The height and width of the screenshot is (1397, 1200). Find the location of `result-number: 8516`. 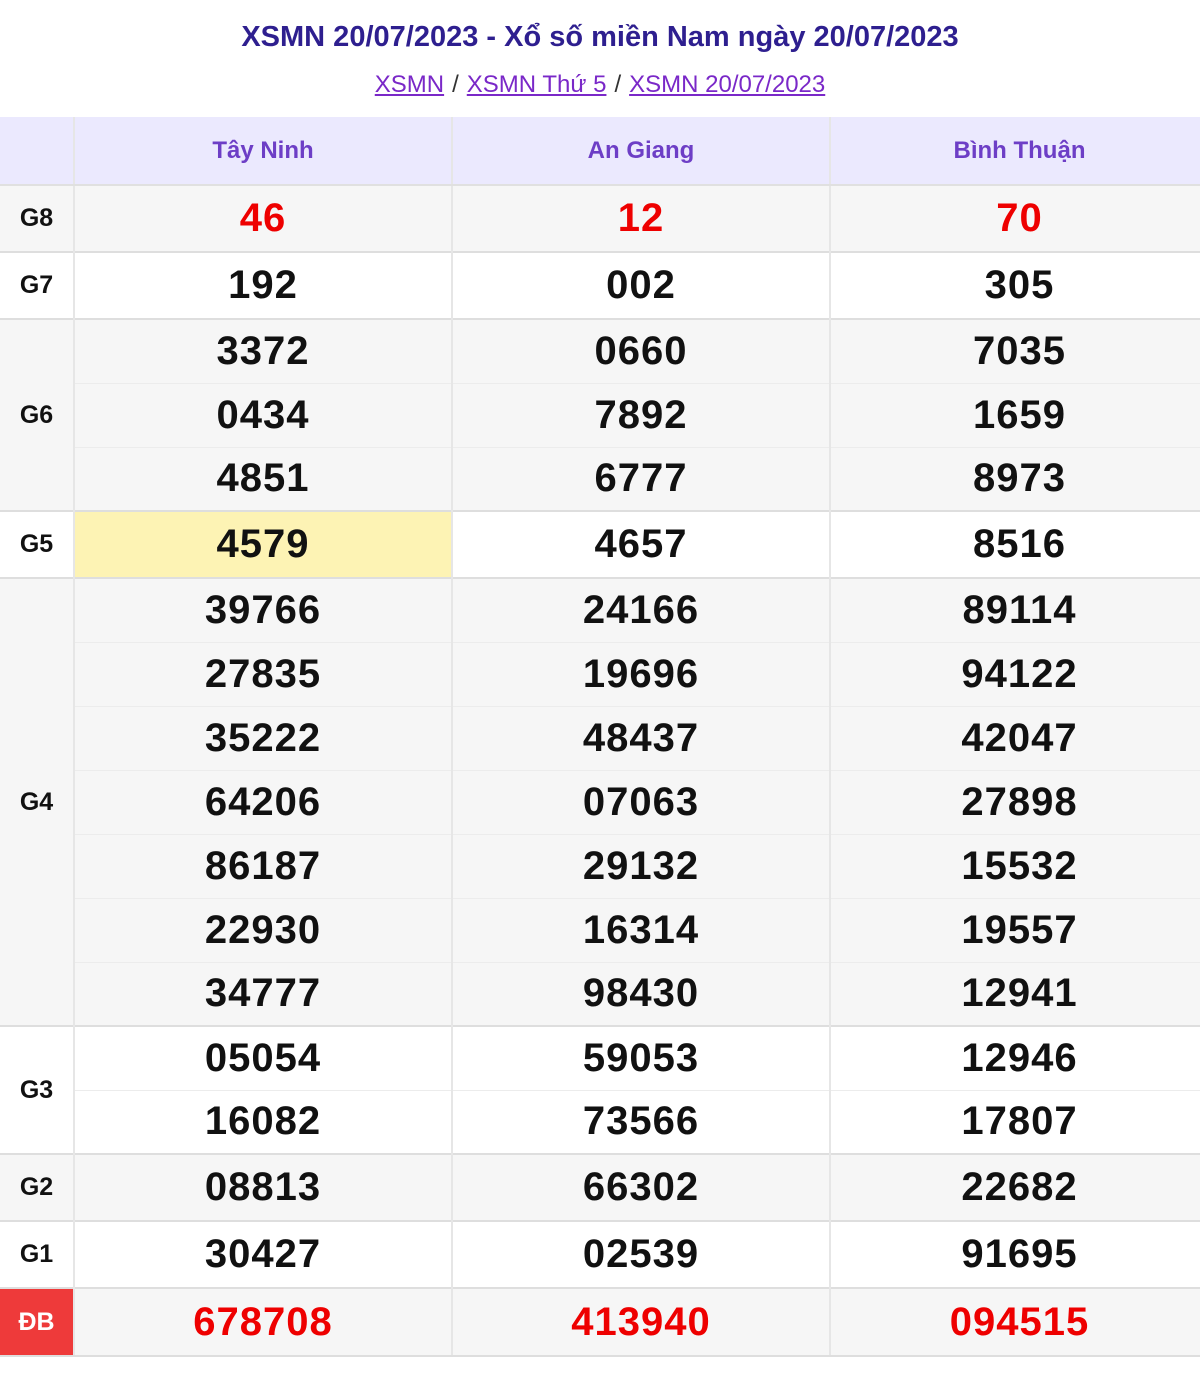

result-number: 8516 is located at coordinates (1019, 544).